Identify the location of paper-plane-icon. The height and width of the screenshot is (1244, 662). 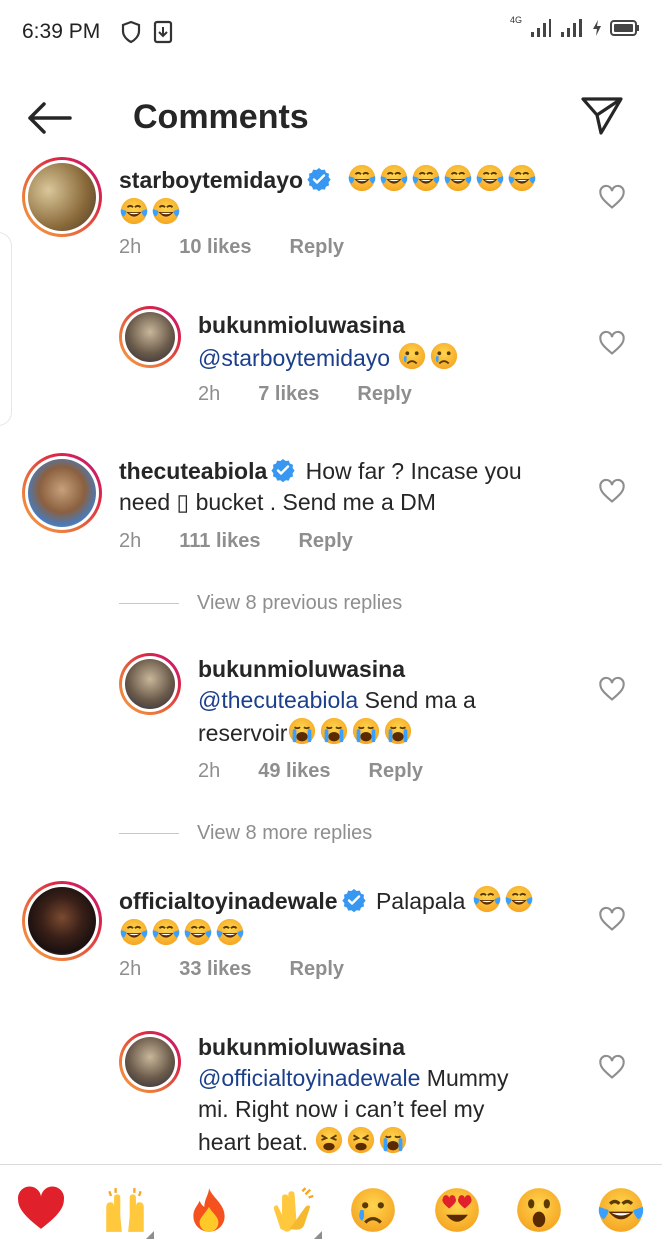
(602, 116).